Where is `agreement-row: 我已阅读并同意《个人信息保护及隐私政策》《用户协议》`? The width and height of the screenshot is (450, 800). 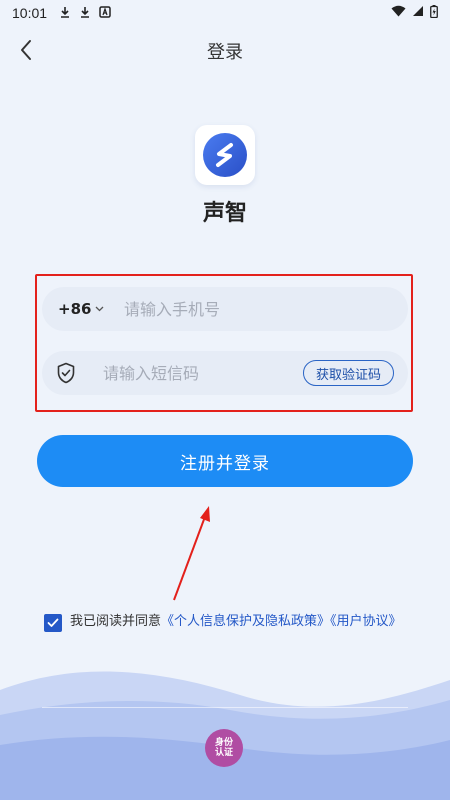 agreement-row: 我已阅读并同意《个人信息保护及隐私政策》《用户协议》 is located at coordinates (231, 621).